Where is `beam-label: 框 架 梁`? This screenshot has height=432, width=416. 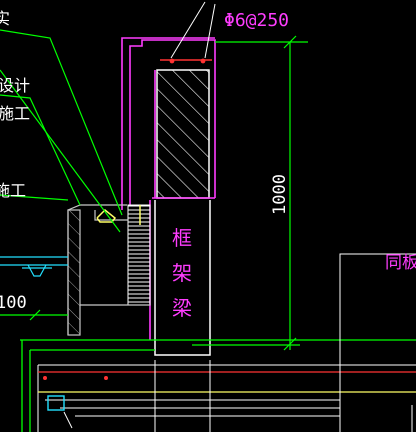
beam-label: 框 架 梁 is located at coordinates (182, 273).